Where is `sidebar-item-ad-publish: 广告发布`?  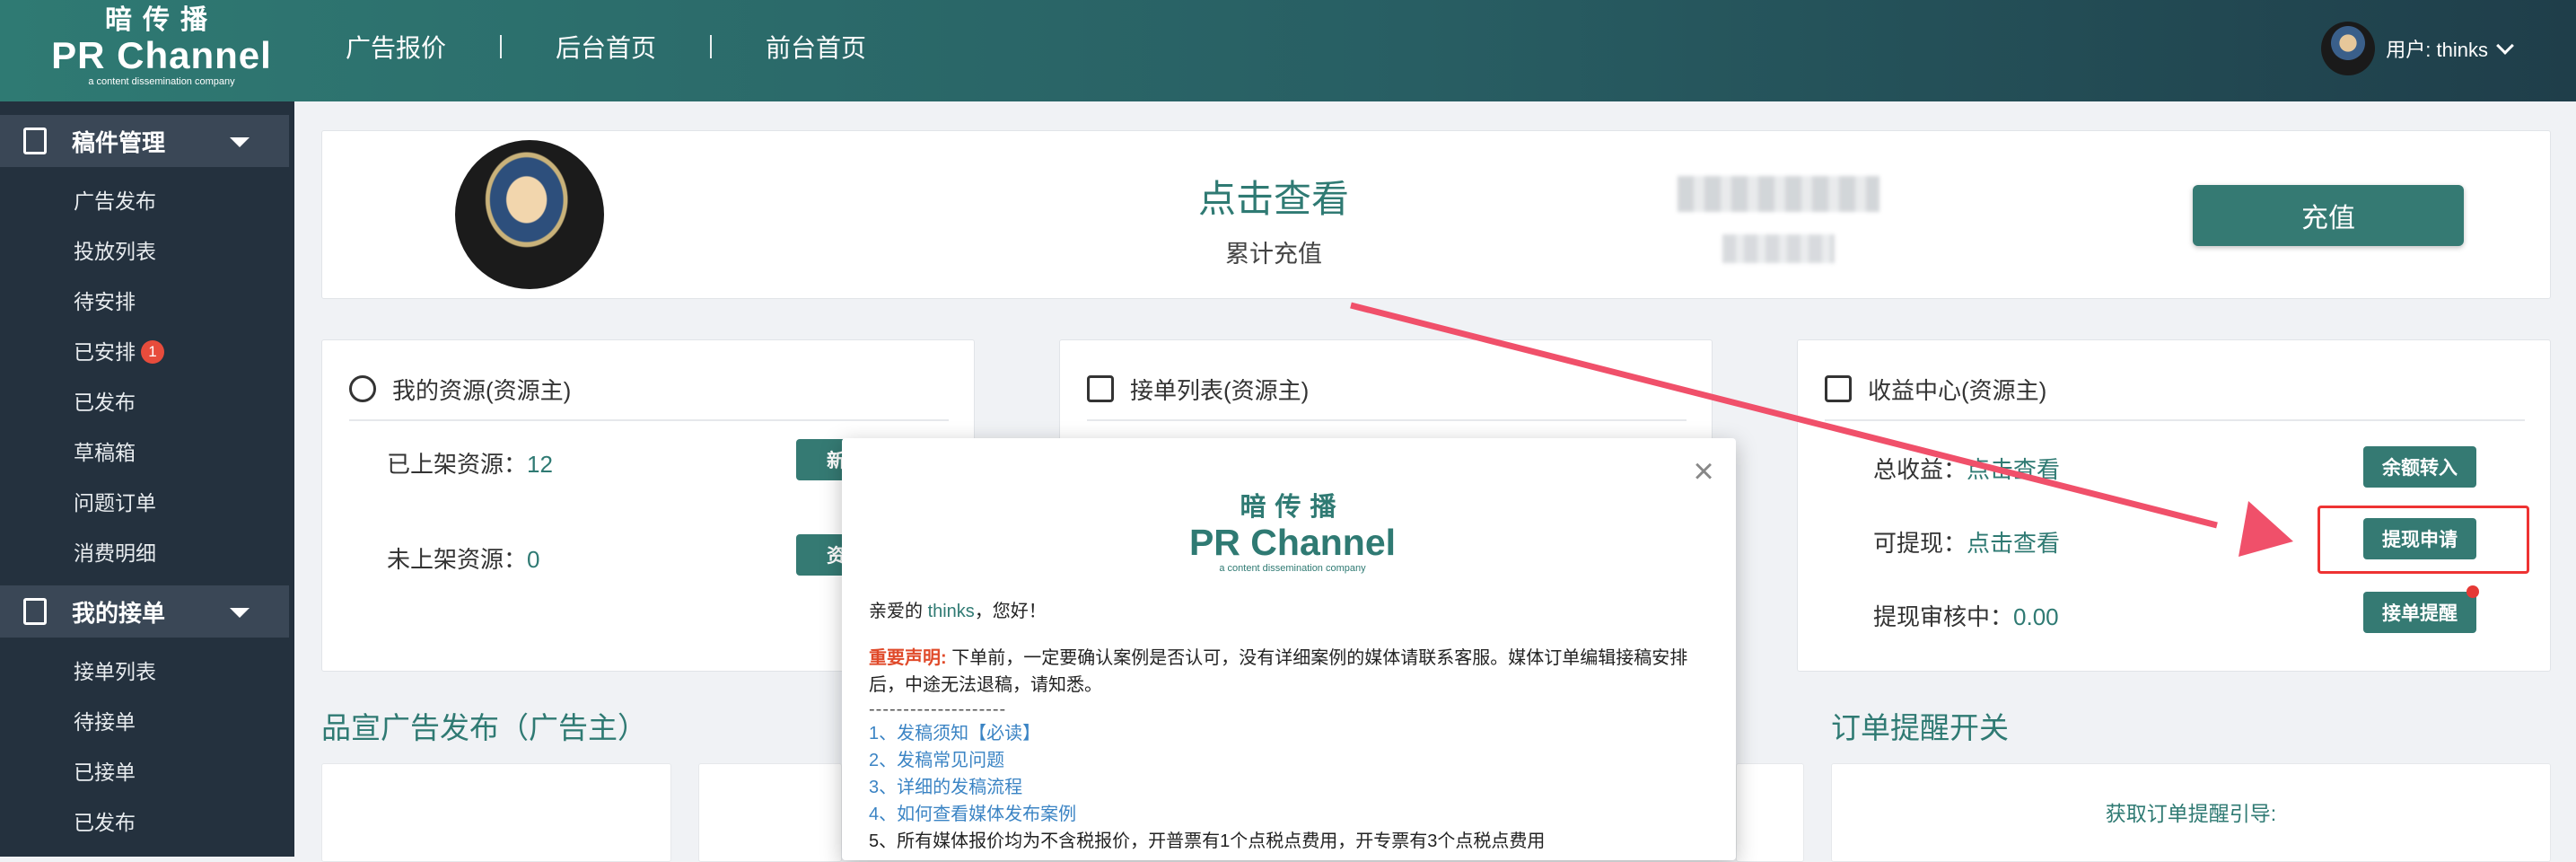 sidebar-item-ad-publish: 广告发布 is located at coordinates (147, 201).